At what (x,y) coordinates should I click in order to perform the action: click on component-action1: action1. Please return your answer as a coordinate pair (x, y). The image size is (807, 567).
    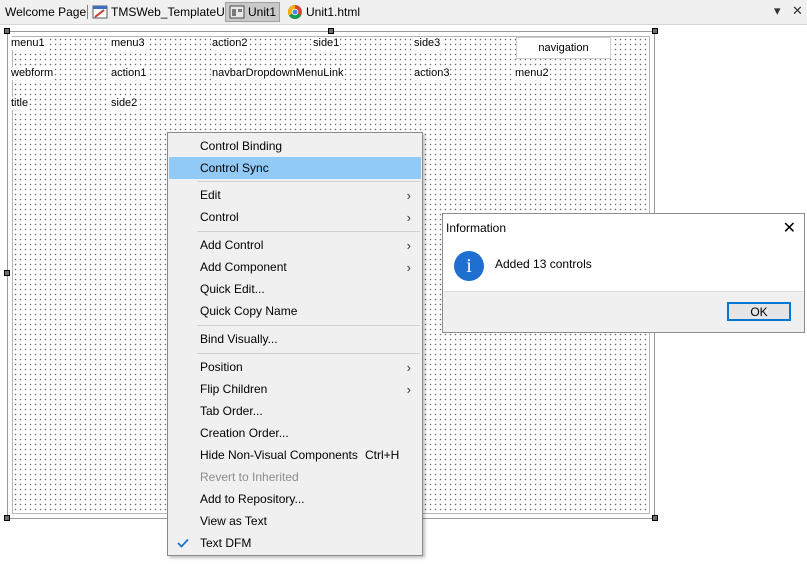
    Looking at the image, I should click on (129, 73).